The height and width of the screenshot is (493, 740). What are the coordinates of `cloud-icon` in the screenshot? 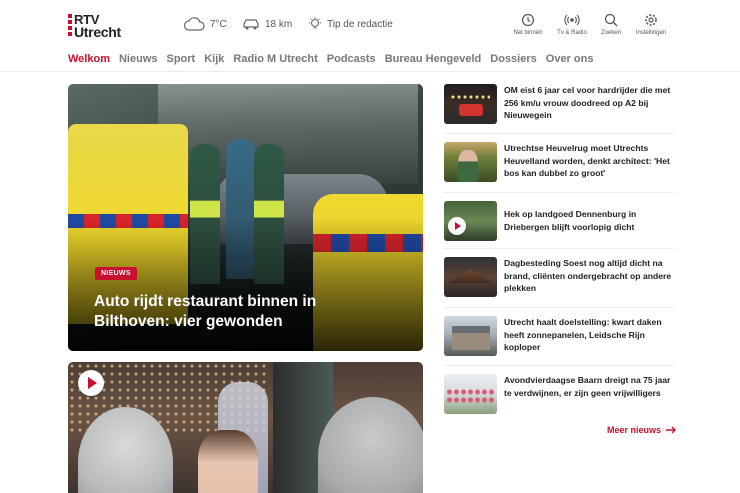 It's located at (194, 24).